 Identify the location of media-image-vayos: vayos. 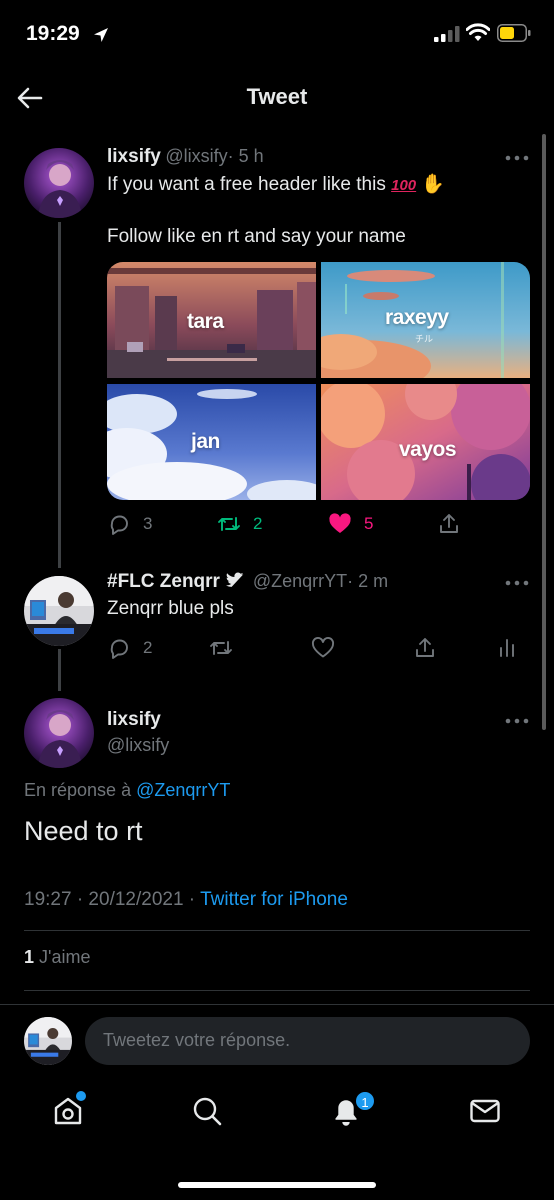
(425, 442).